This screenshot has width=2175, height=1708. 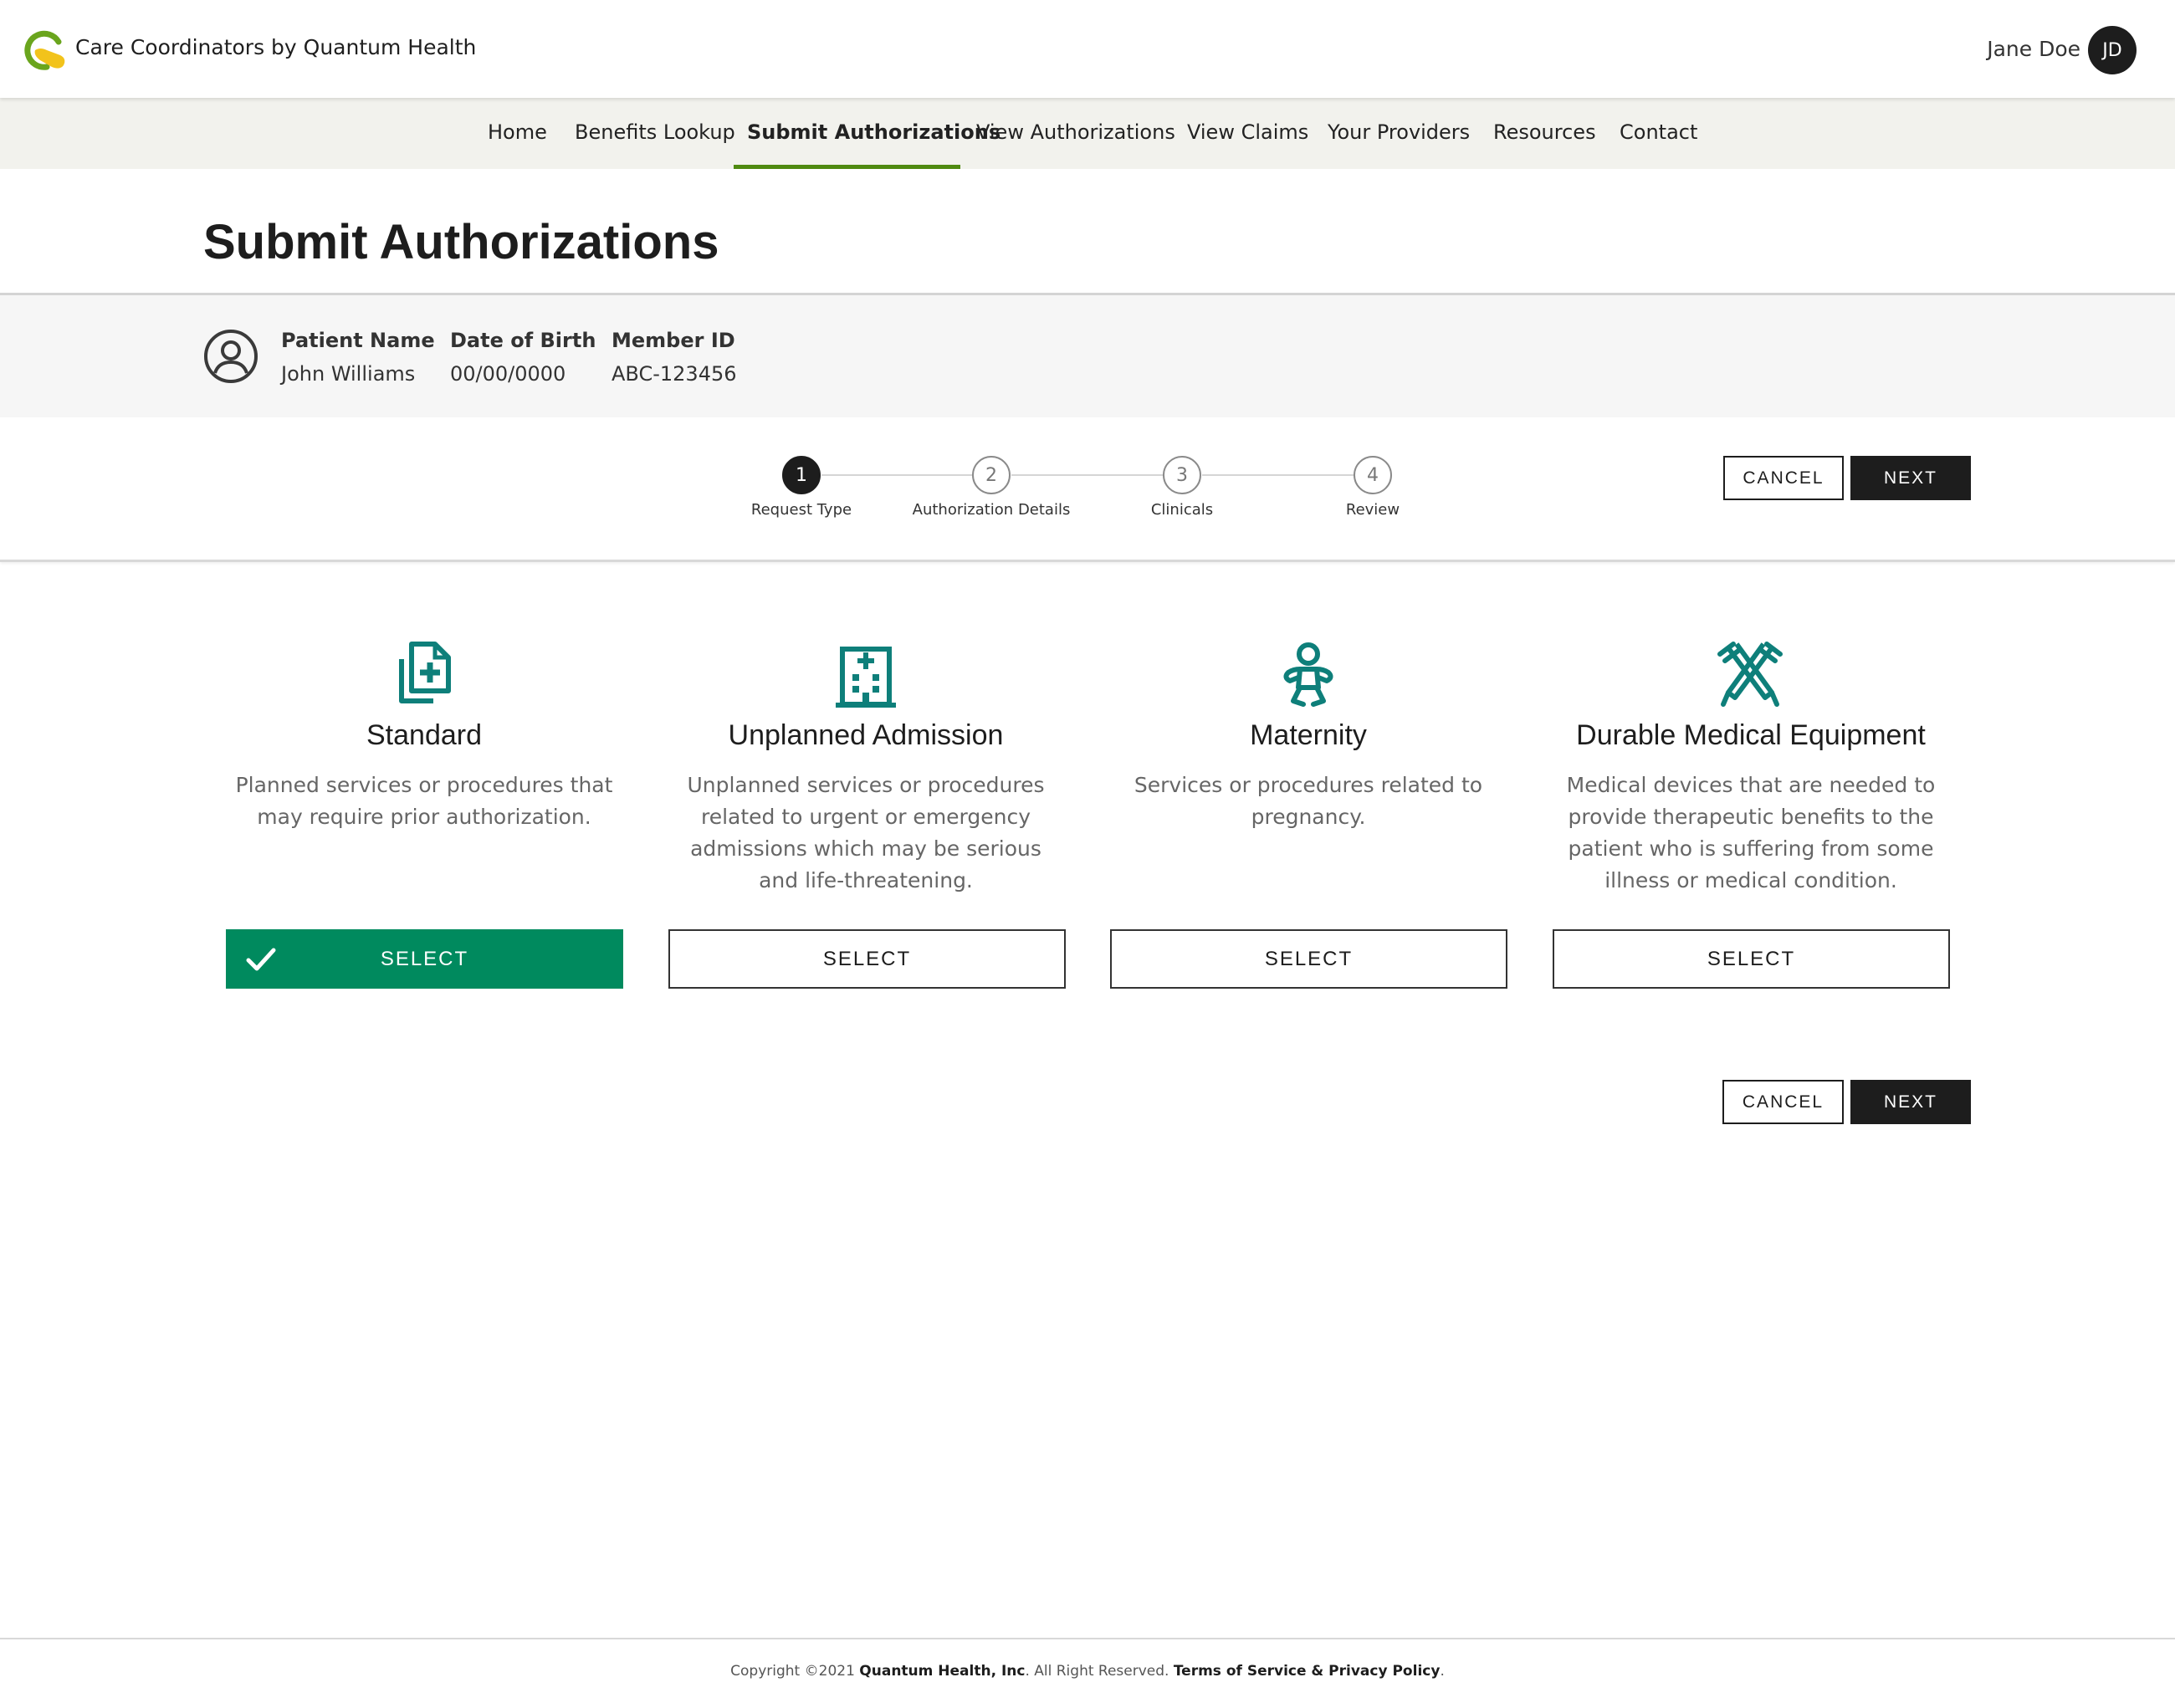 What do you see at coordinates (508, 374) in the screenshot?
I see `date-of-birth-value: 00/00/0000` at bounding box center [508, 374].